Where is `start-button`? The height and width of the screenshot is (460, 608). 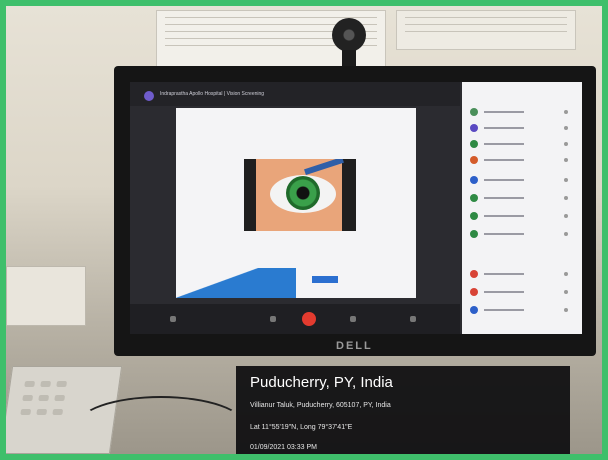 start-button is located at coordinates (325, 279).